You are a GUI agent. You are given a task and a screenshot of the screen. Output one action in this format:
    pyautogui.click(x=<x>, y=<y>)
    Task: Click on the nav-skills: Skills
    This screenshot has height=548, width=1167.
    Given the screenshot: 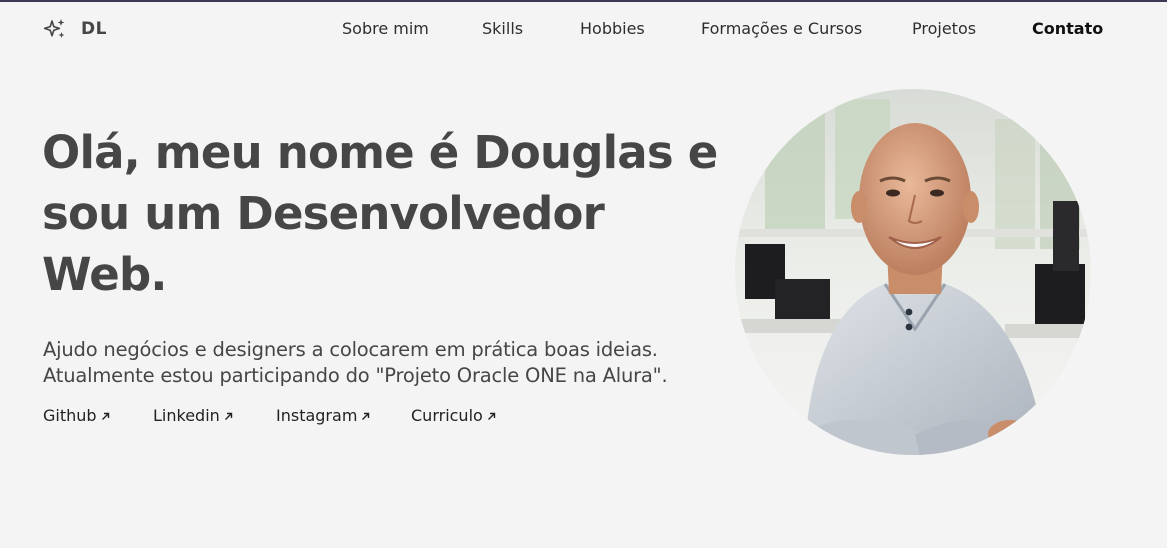 What is the action you would take?
    pyautogui.click(x=502, y=28)
    